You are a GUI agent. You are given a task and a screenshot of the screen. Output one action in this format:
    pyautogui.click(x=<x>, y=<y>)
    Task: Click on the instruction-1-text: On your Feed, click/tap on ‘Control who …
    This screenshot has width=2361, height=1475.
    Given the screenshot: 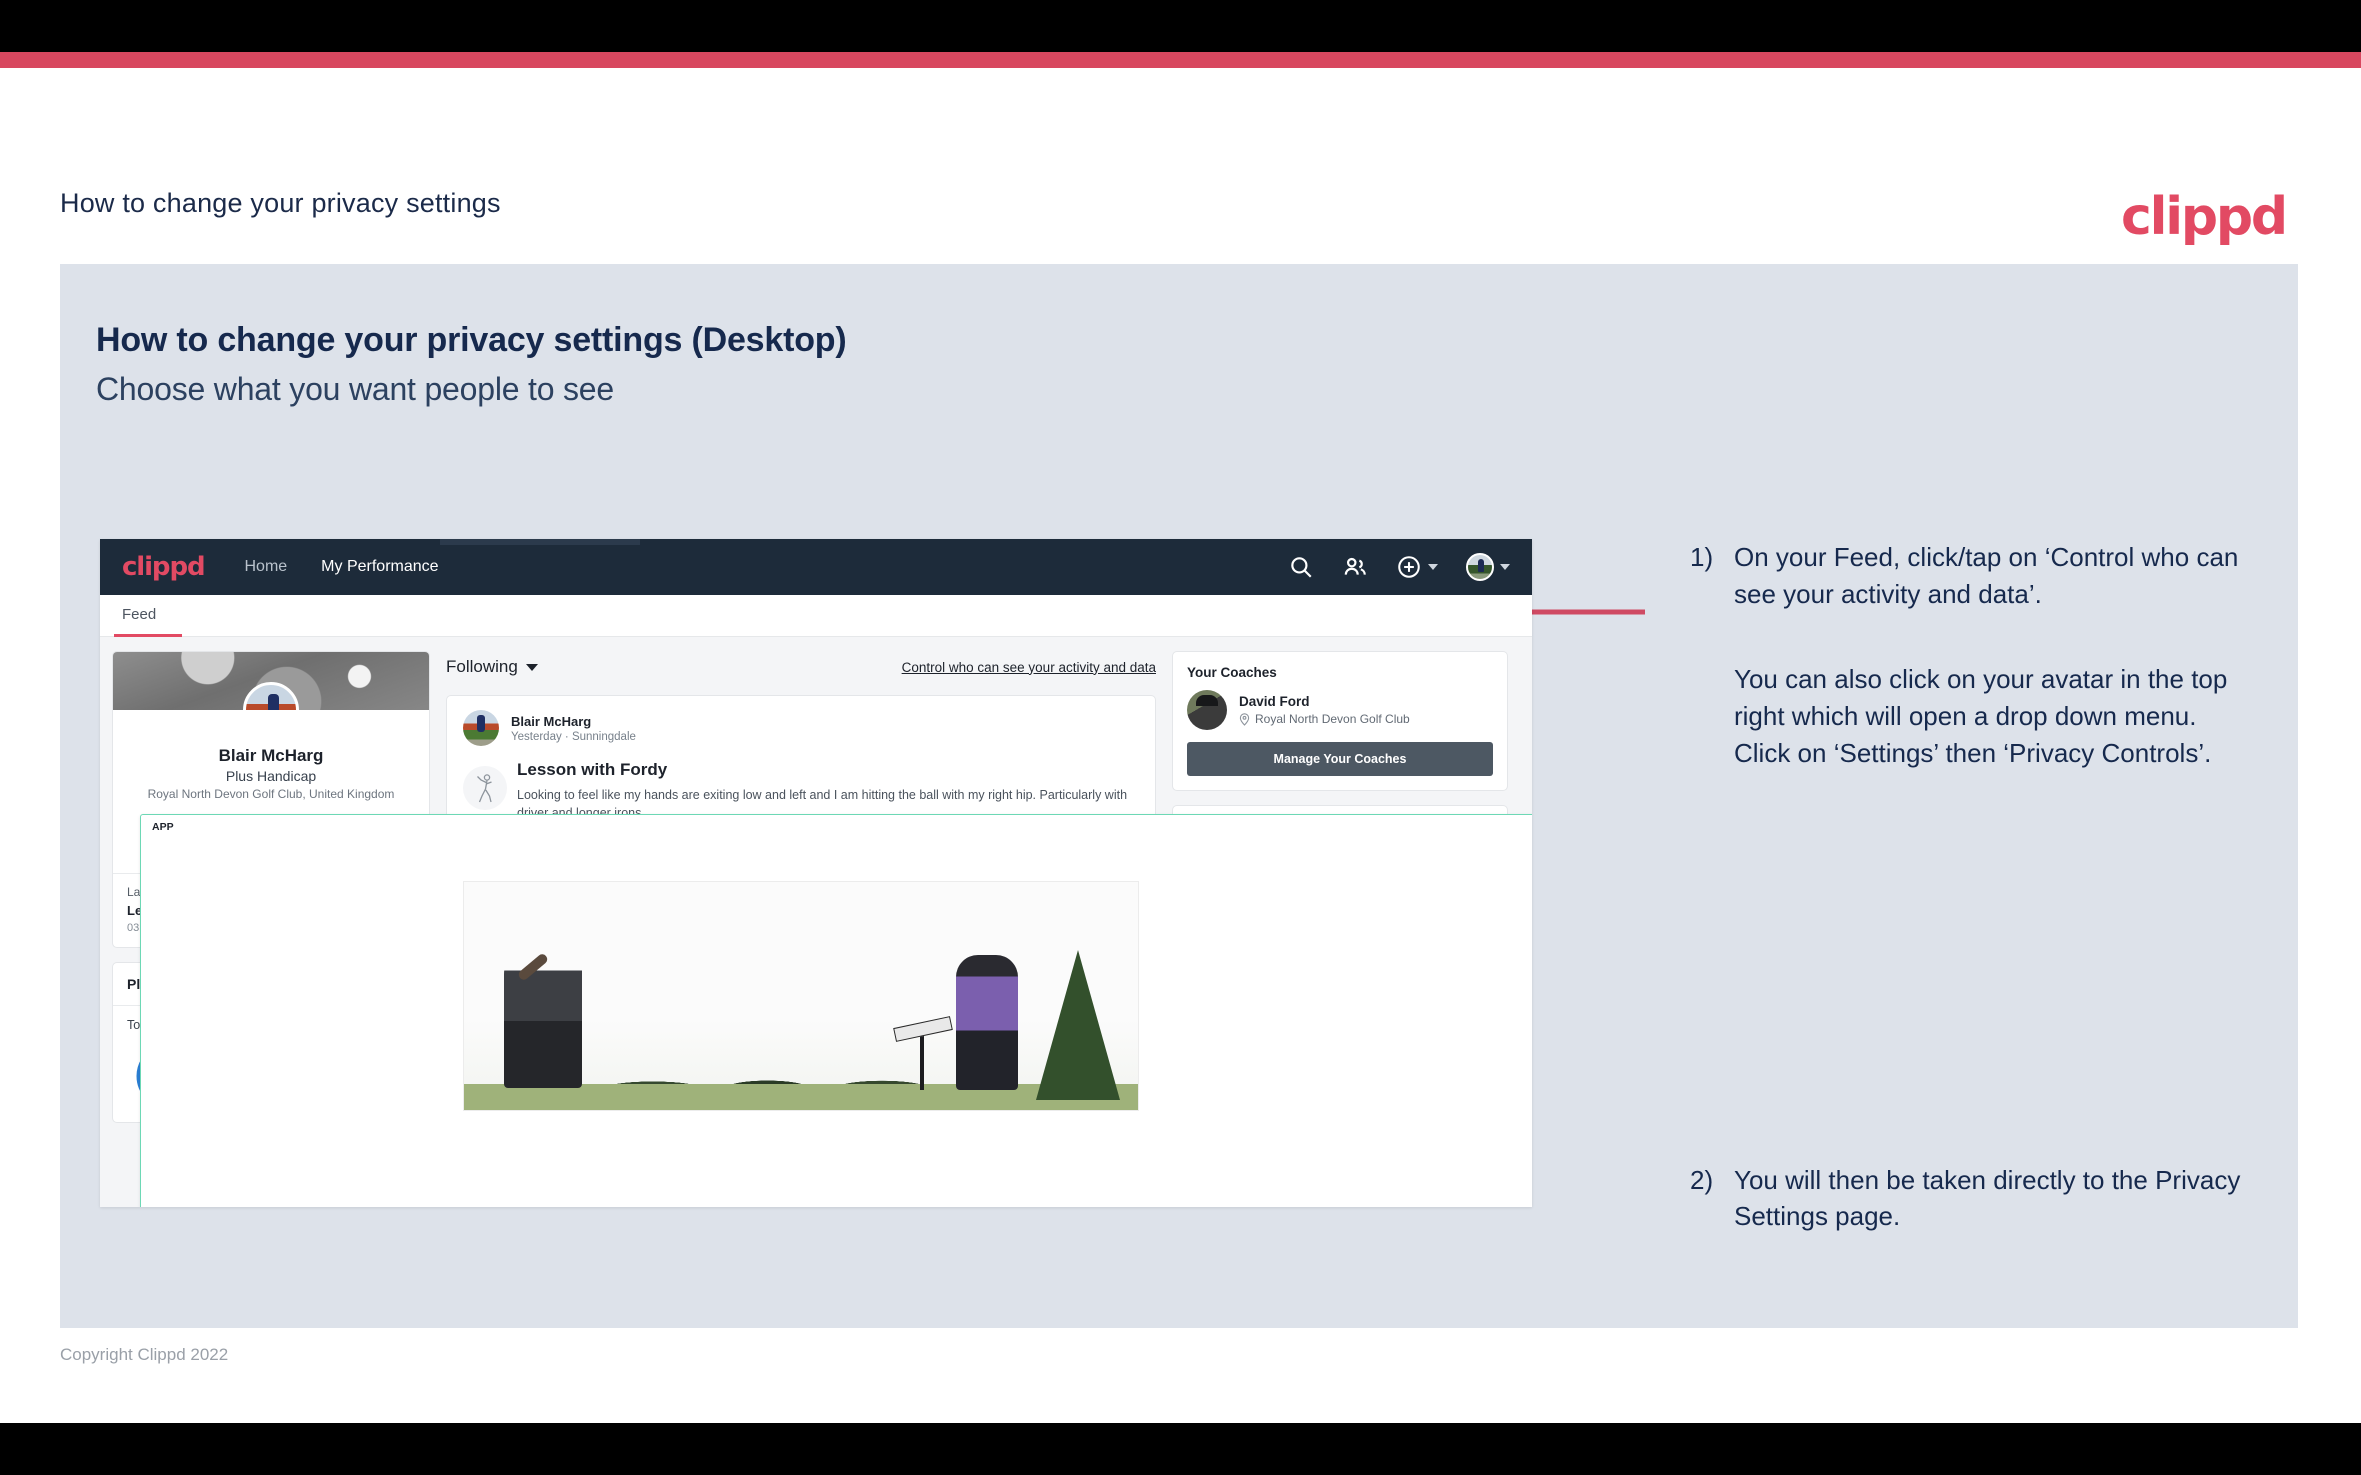 What is the action you would take?
    pyautogui.click(x=1986, y=575)
    